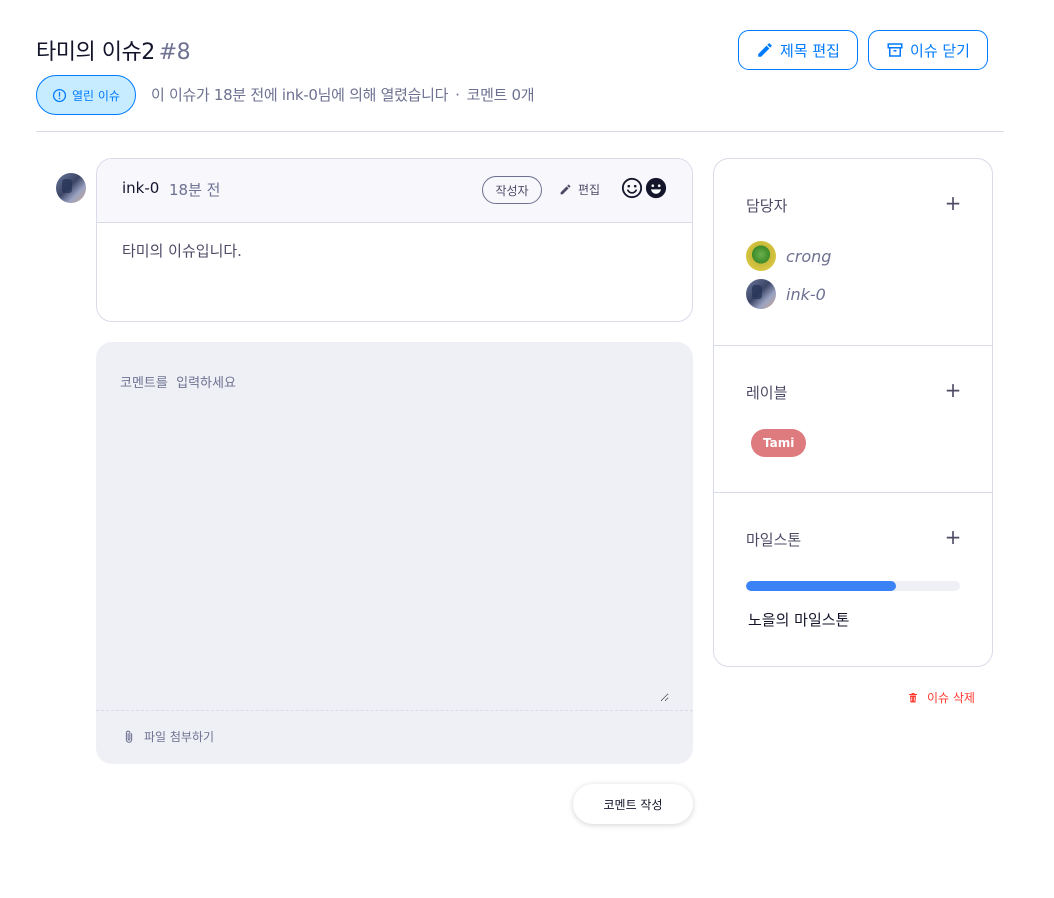 This screenshot has height=898, width=1054. Describe the element at coordinates (179, 737) in the screenshot. I see `attach-file-label: 파일 첨부하기` at that location.